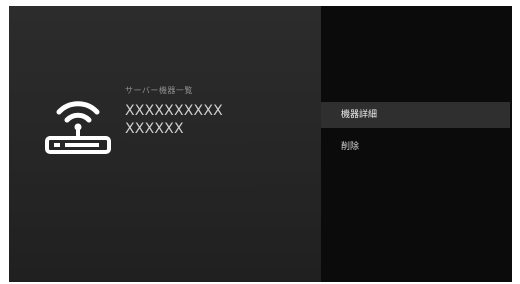 The height and width of the screenshot is (284, 520). Describe the element at coordinates (415, 147) in the screenshot. I see `menu-item-delete: 削除` at that location.